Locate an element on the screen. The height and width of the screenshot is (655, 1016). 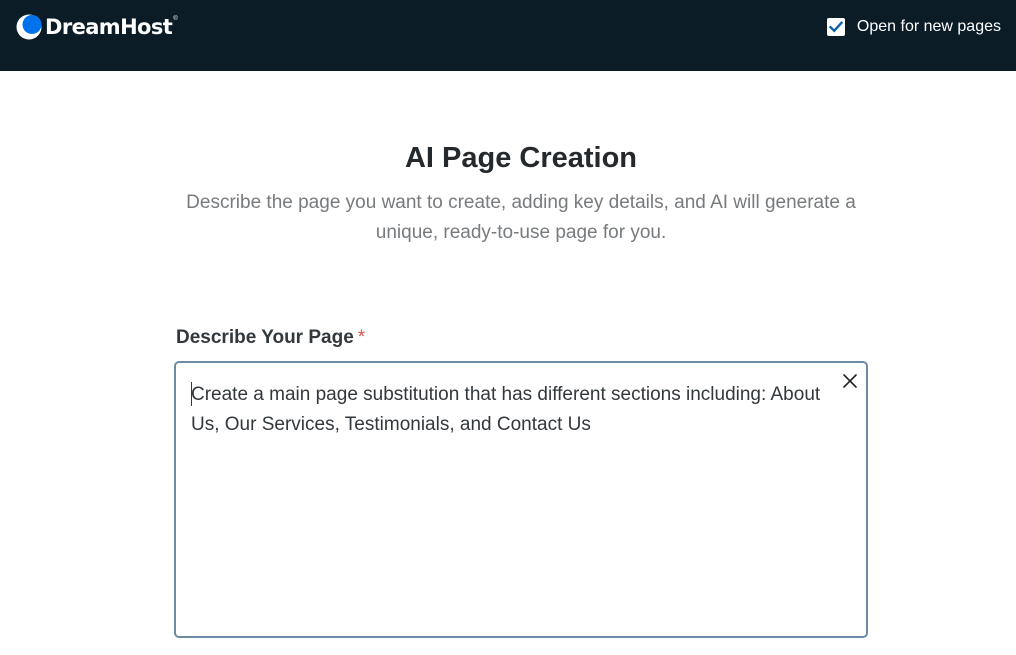
describe-page-label: Describe Your Page * is located at coordinates (270, 338).